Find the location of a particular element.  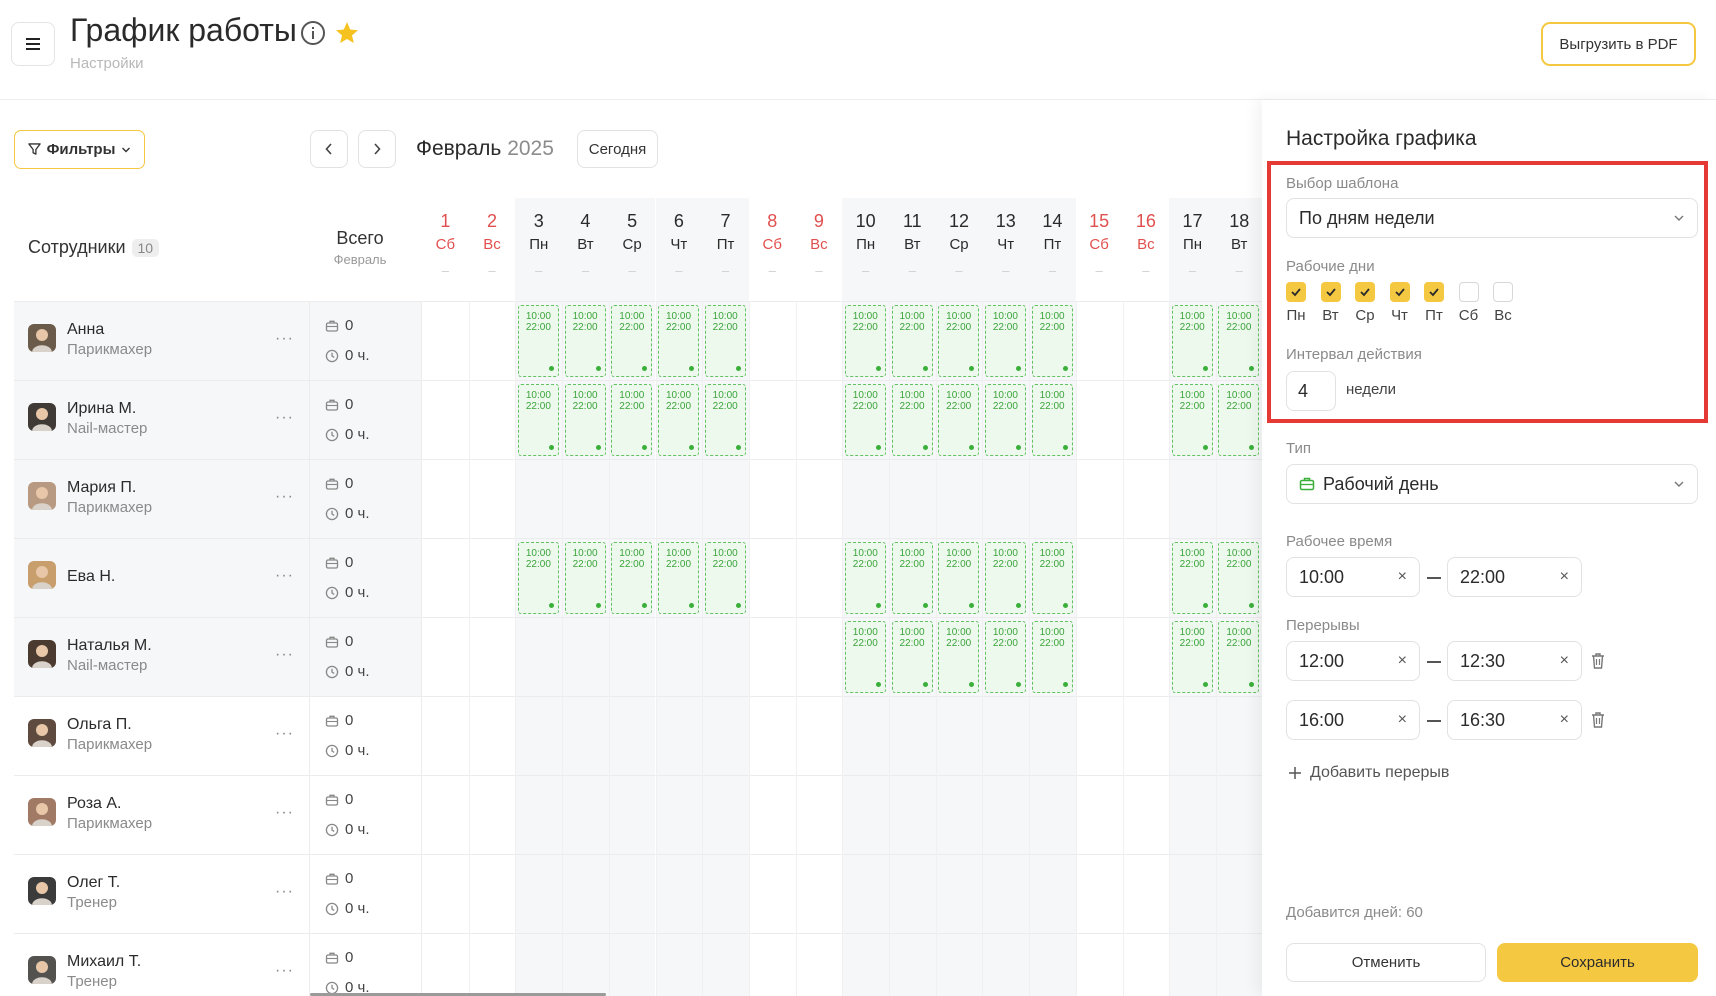

prev-month-button is located at coordinates (329, 149).